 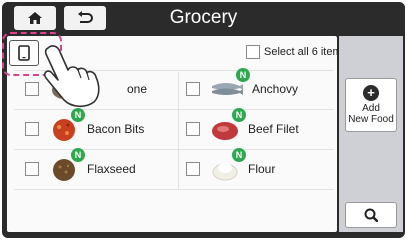 I want to click on food-label: Flour, so click(x=262, y=169).